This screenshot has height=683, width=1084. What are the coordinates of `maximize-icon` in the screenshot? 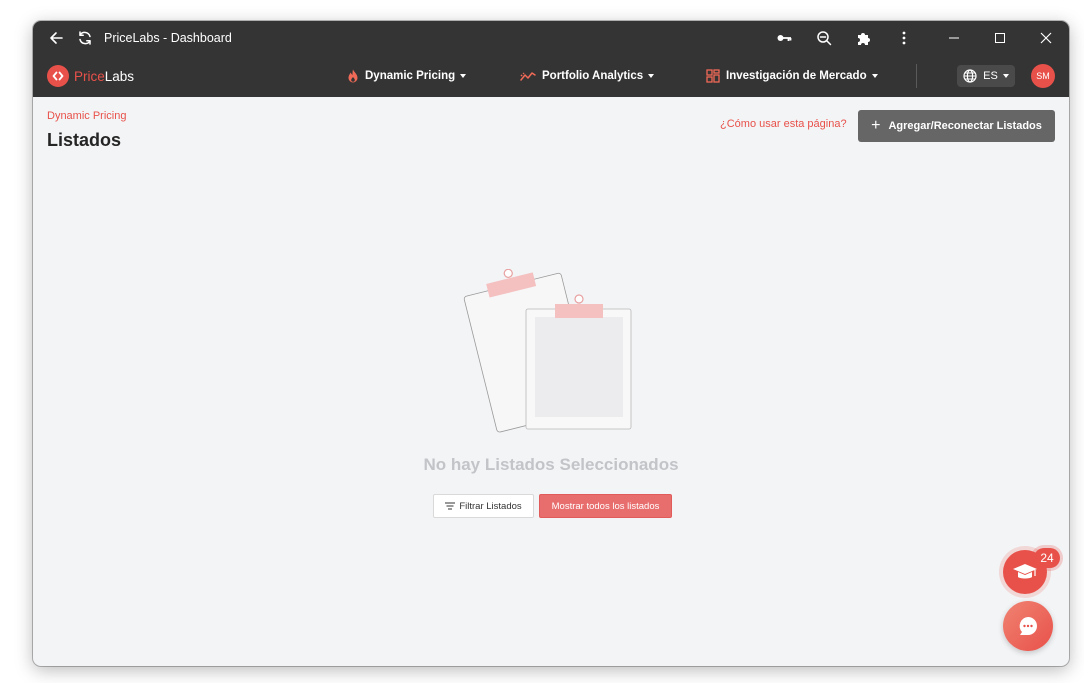 It's located at (1000, 38).